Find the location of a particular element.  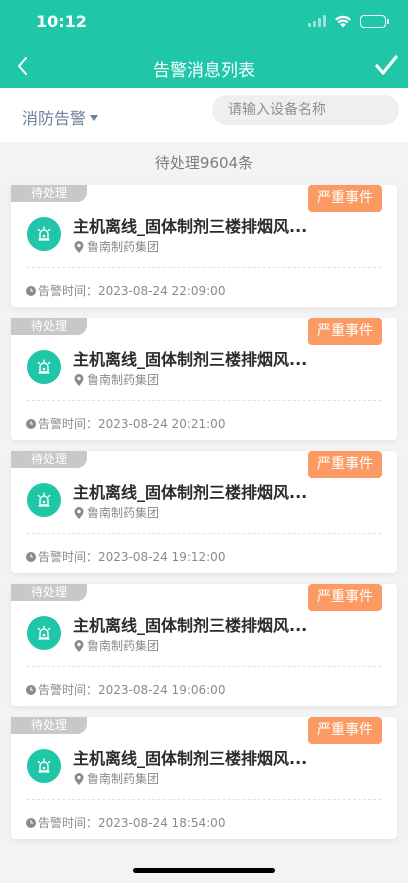

alarm-time-text: 告警时间：2023-08-24 20:21:00 is located at coordinates (132, 424).